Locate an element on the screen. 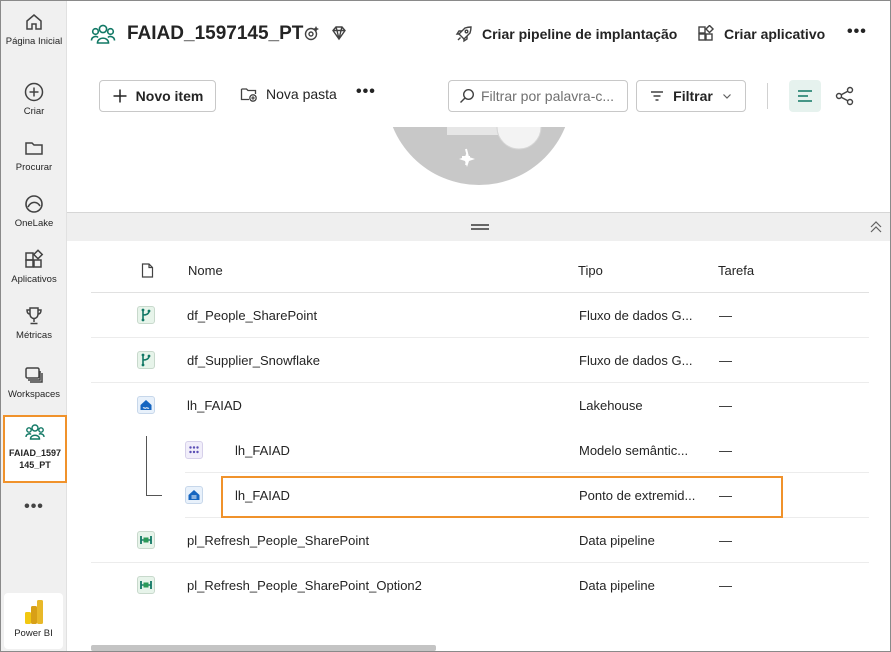  resize-grip-icon is located at coordinates (480, 227).